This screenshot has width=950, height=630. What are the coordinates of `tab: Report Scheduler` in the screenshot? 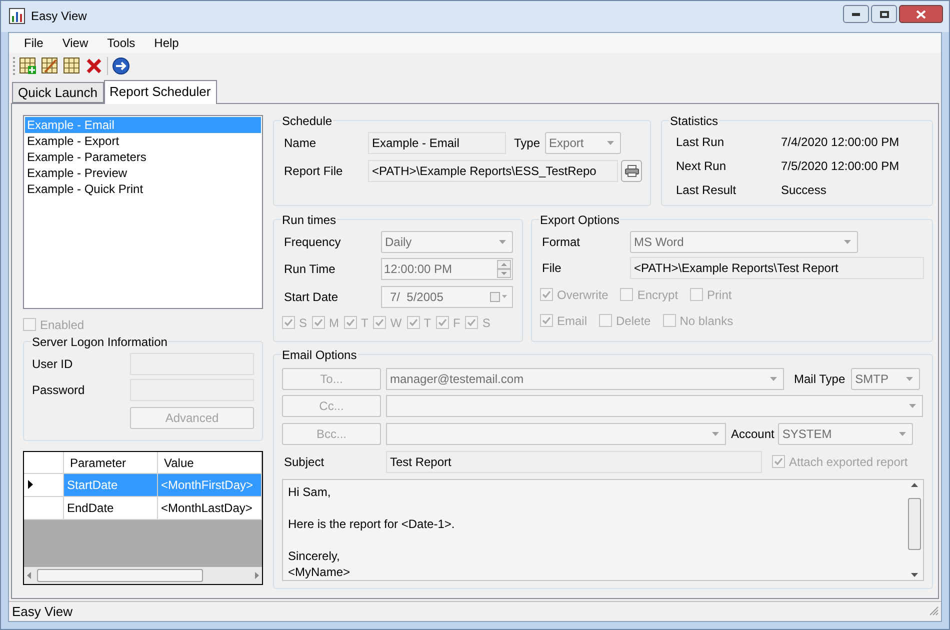 It's located at (160, 92).